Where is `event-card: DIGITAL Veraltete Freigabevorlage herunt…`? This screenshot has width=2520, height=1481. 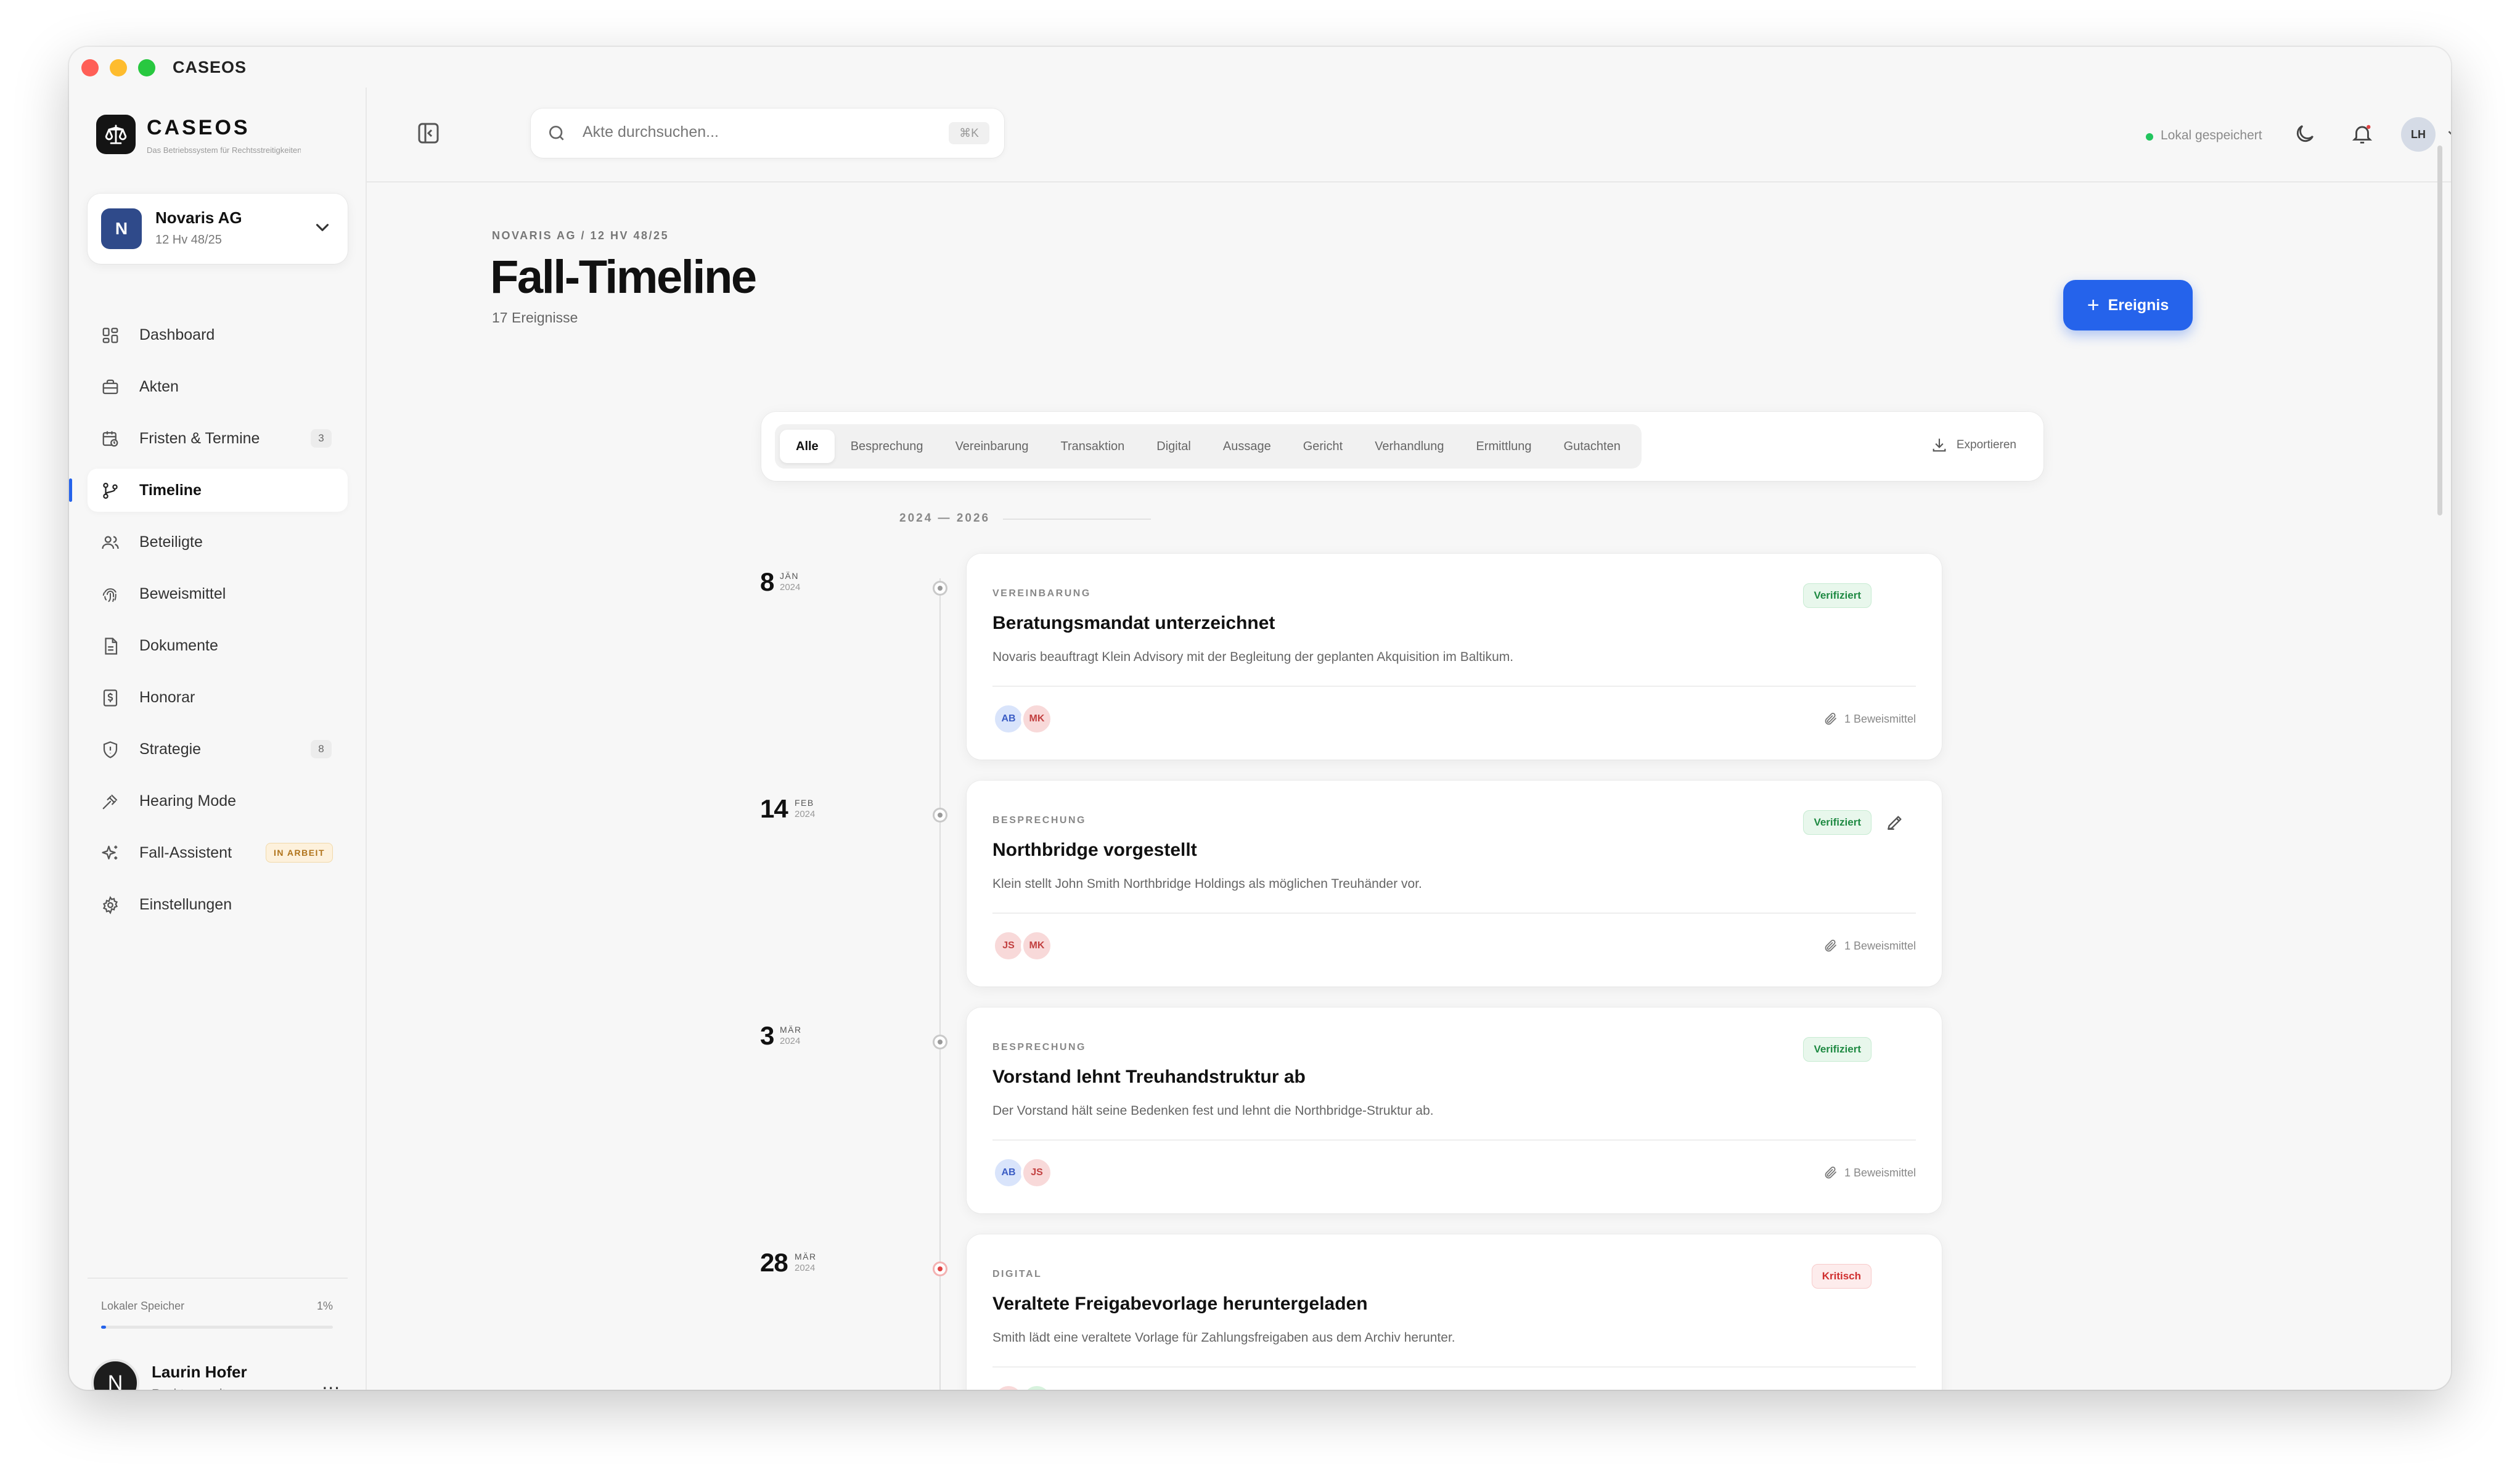
event-card: DIGITAL Veraltete Freigabevorlage herunt… is located at coordinates (1455, 1312).